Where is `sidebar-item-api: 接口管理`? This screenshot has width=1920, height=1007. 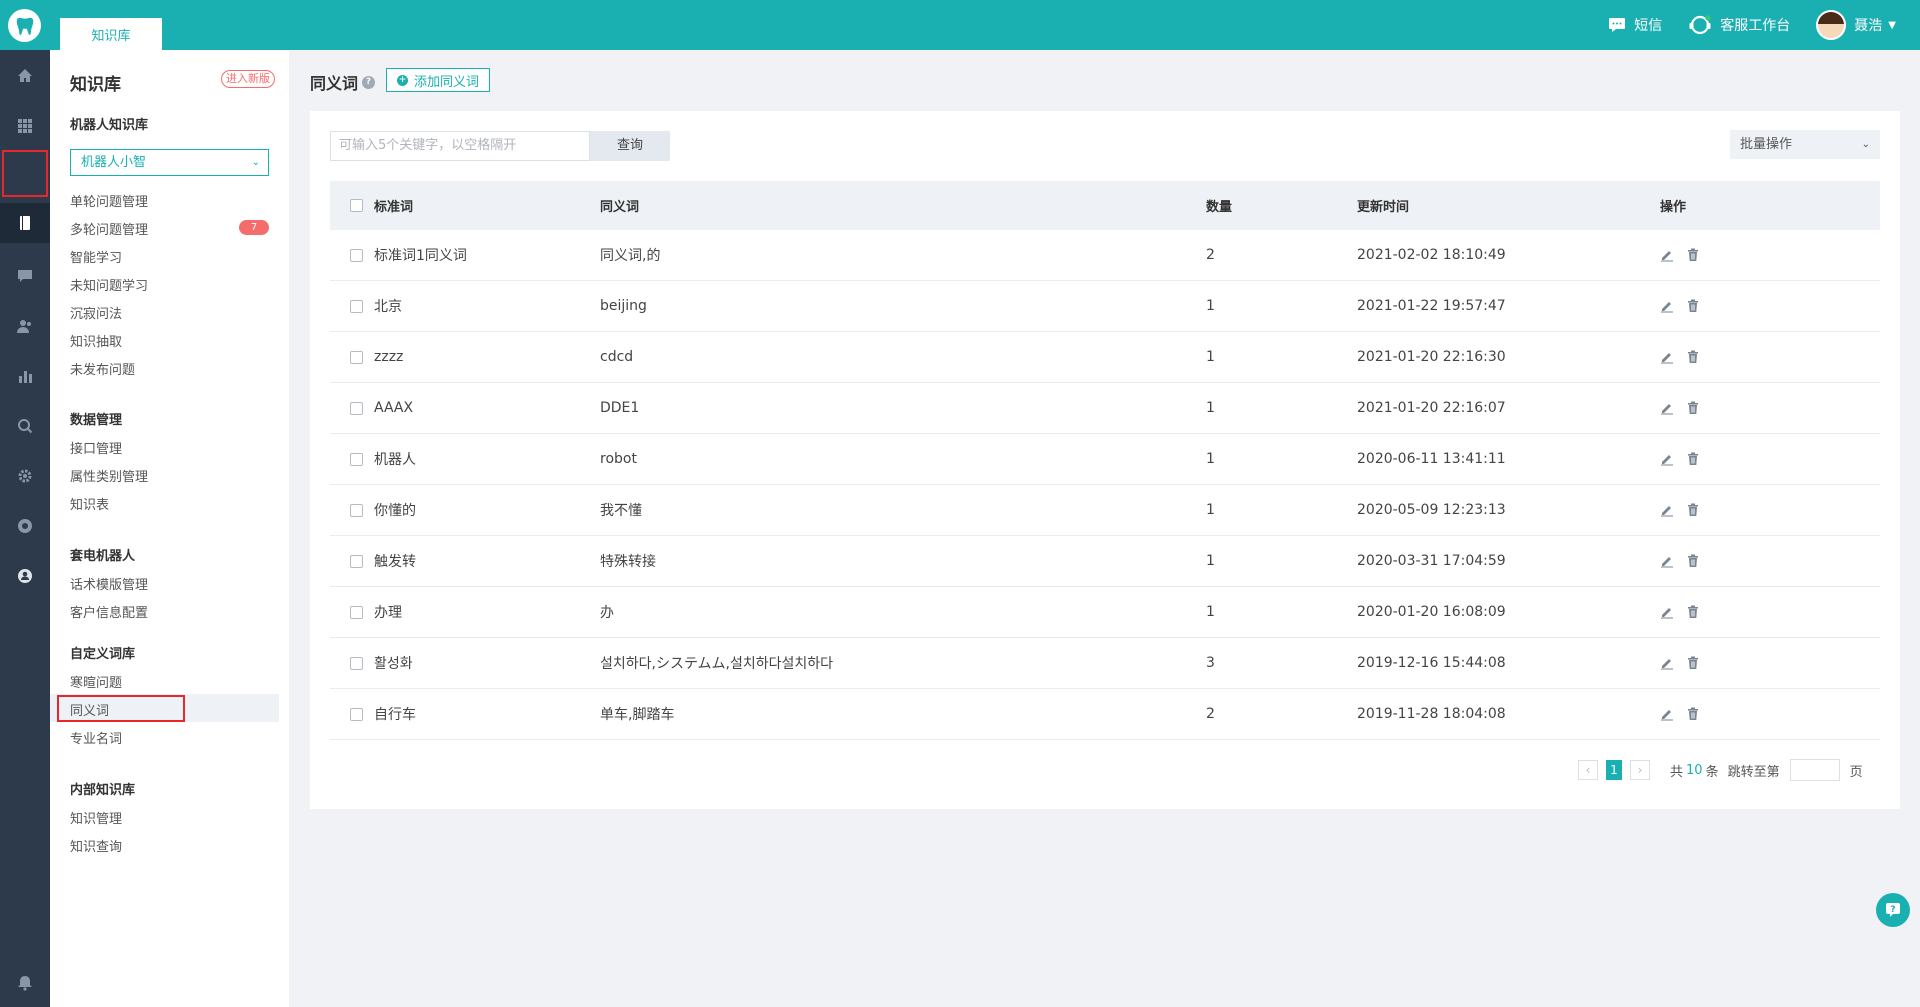 sidebar-item-api: 接口管理 is located at coordinates (96, 447).